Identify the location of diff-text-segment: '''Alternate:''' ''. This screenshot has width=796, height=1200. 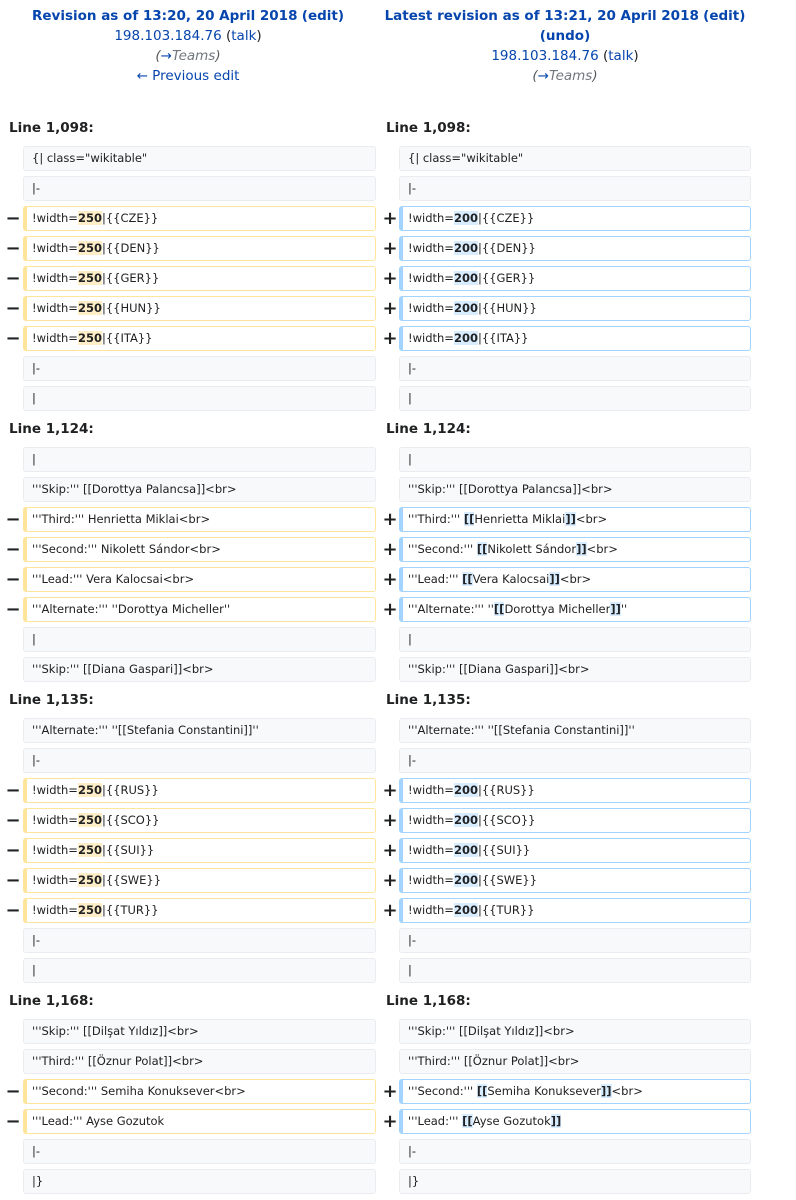
(451, 609).